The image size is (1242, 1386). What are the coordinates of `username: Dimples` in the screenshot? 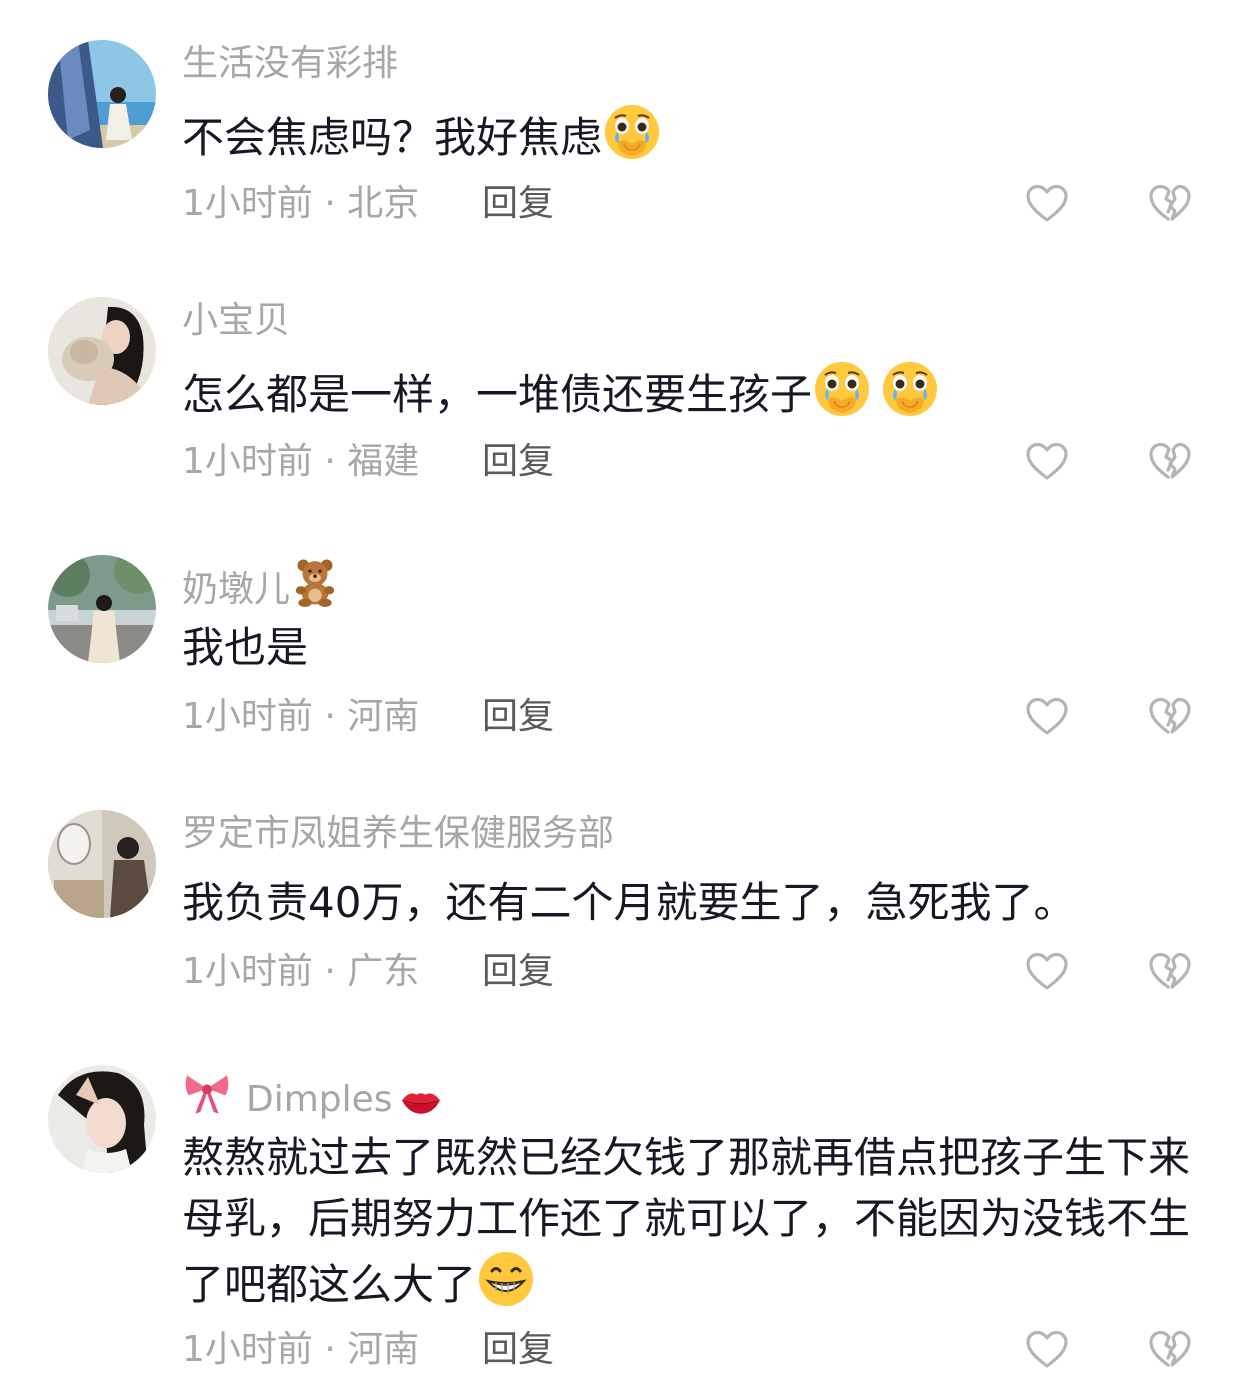 It's located at (312, 1094).